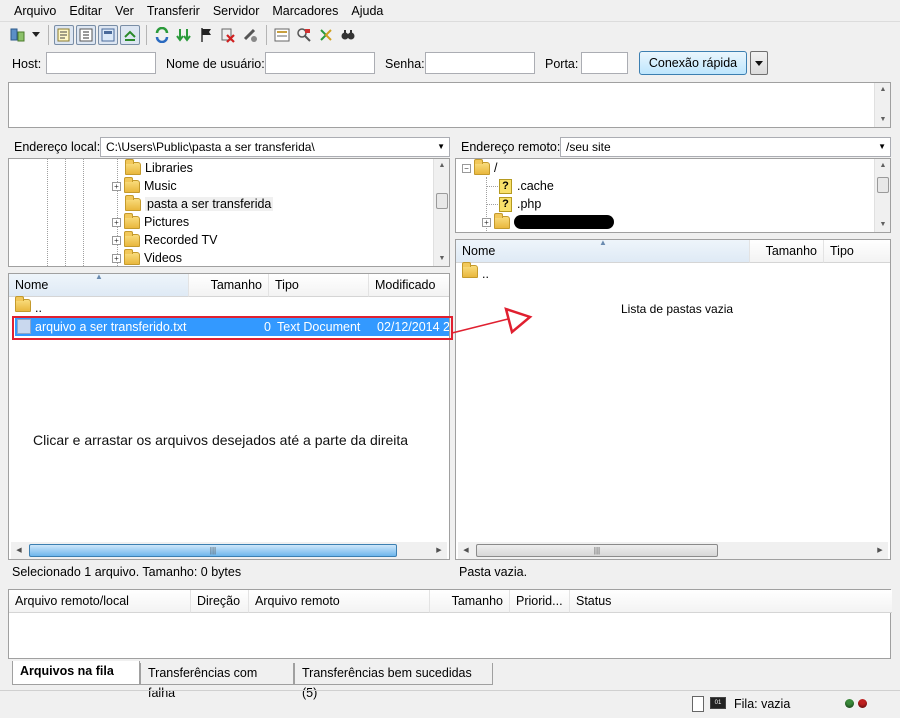 The width and height of the screenshot is (900, 718). What do you see at coordinates (150, 221) in the screenshot?
I see `tree-item-pictures: + Pictures` at bounding box center [150, 221].